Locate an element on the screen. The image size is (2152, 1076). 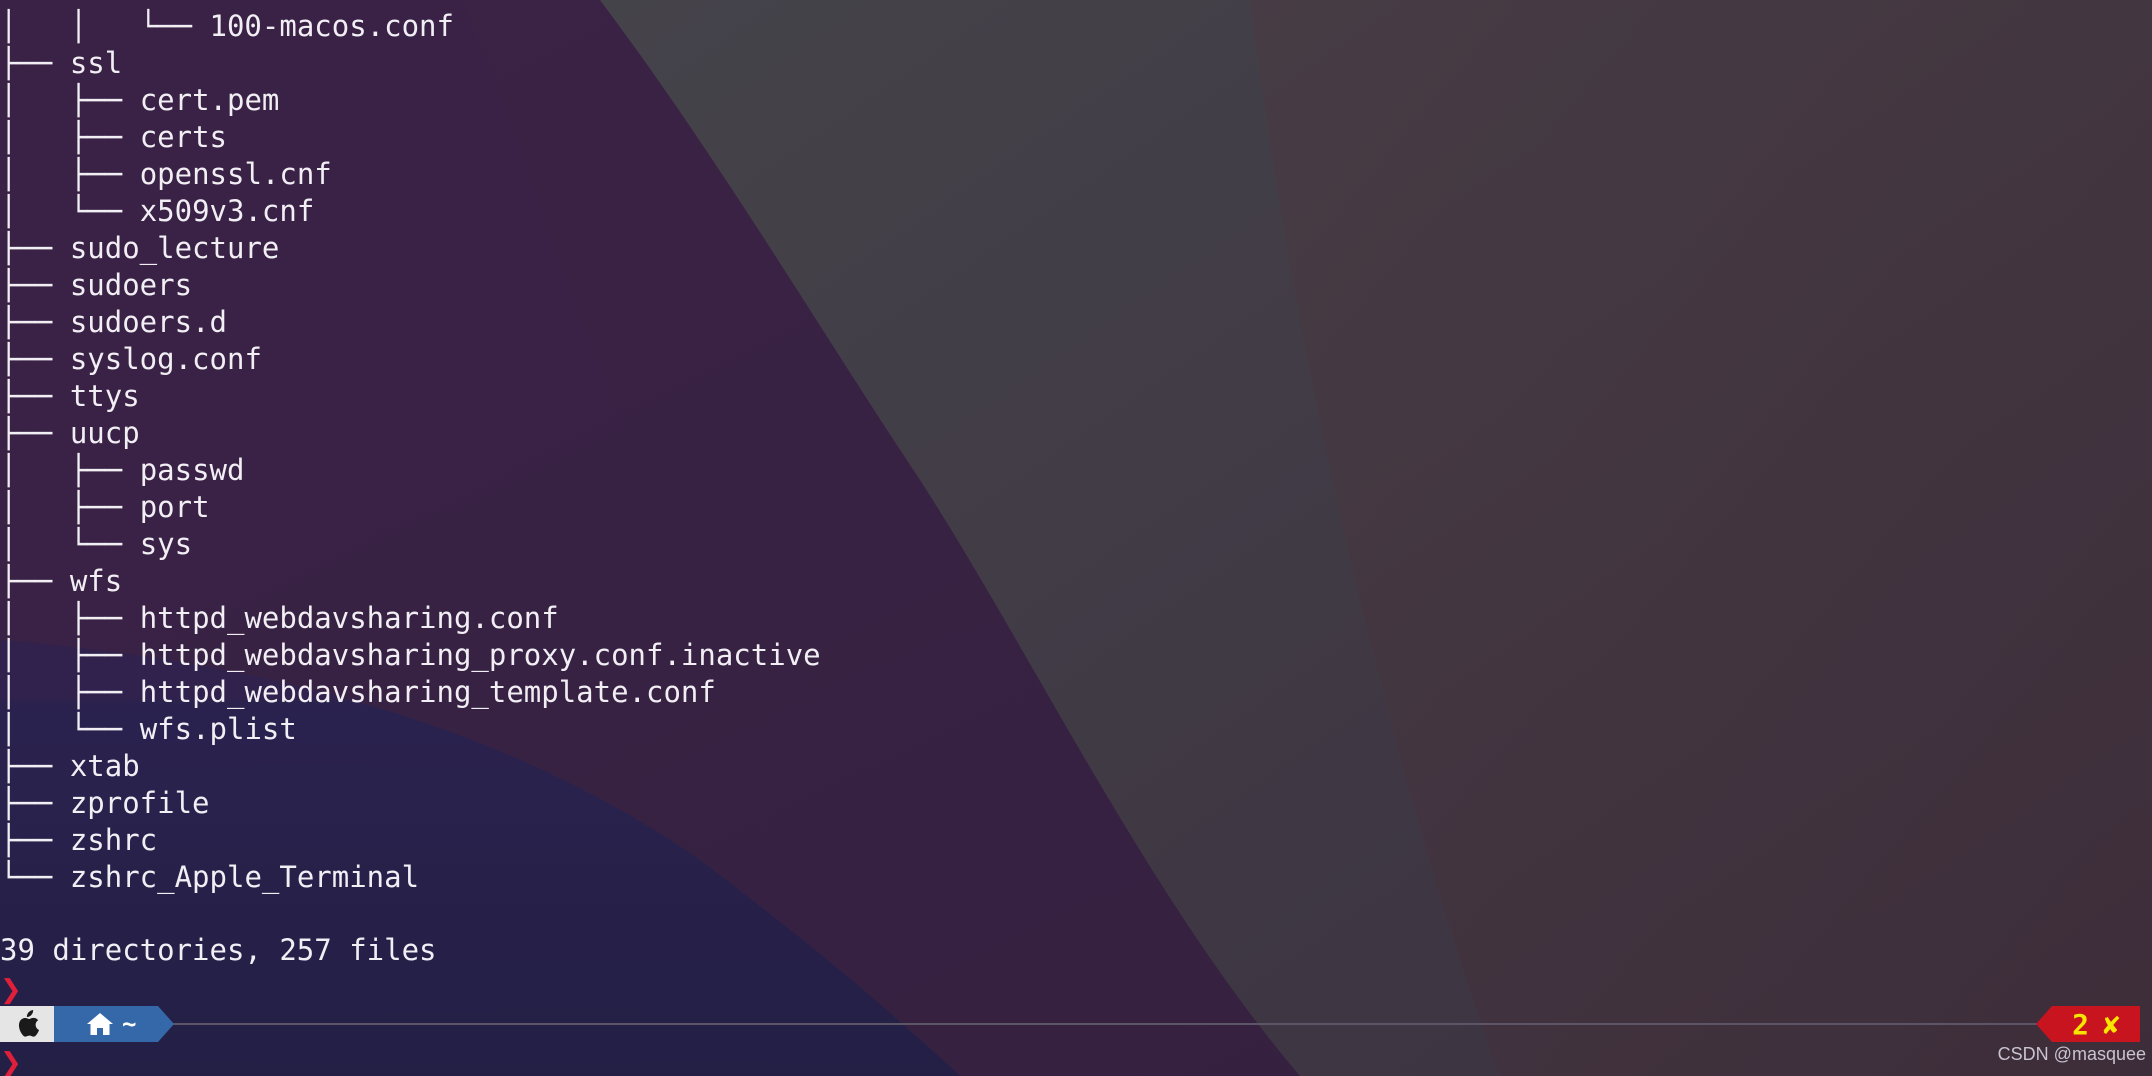
tree-entry-name: passwd is located at coordinates (192, 470).